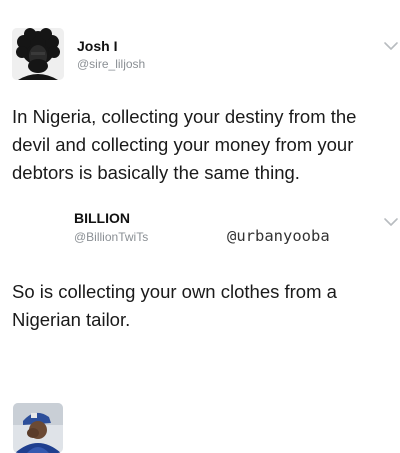 This screenshot has width=400, height=453. Describe the element at coordinates (111, 237) in the screenshot. I see `user-handle: @BillionTwiTs` at that location.